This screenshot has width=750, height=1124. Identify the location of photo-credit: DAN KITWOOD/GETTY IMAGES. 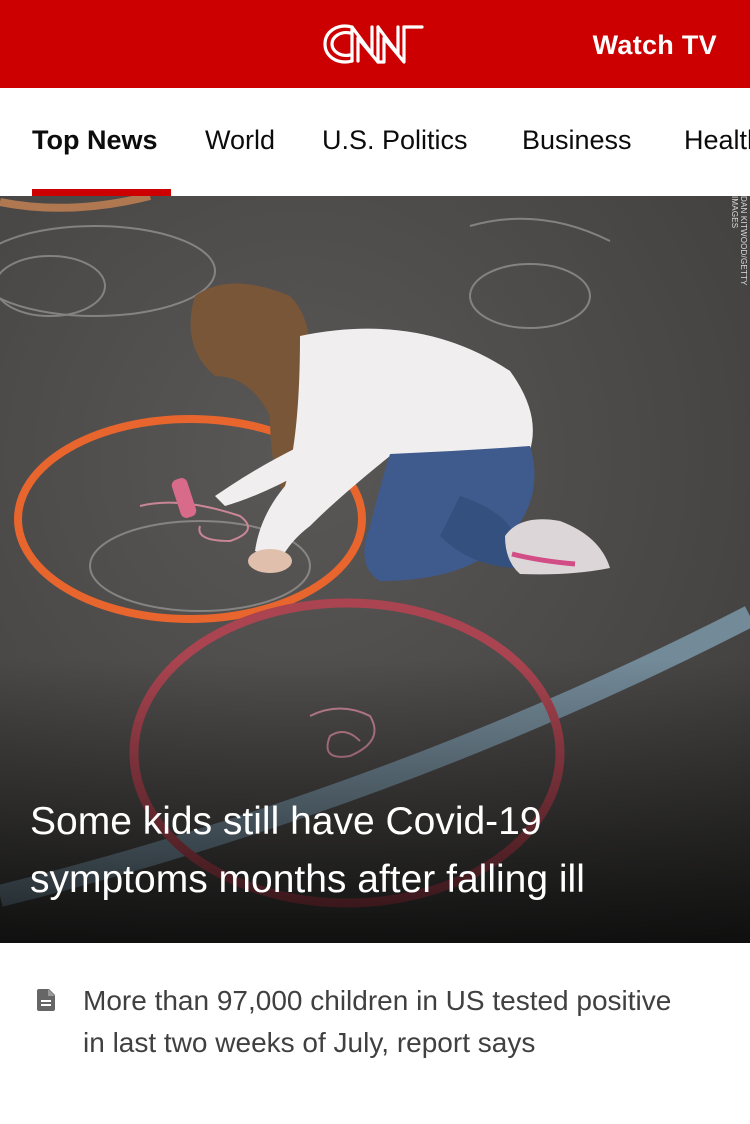
(739, 241).